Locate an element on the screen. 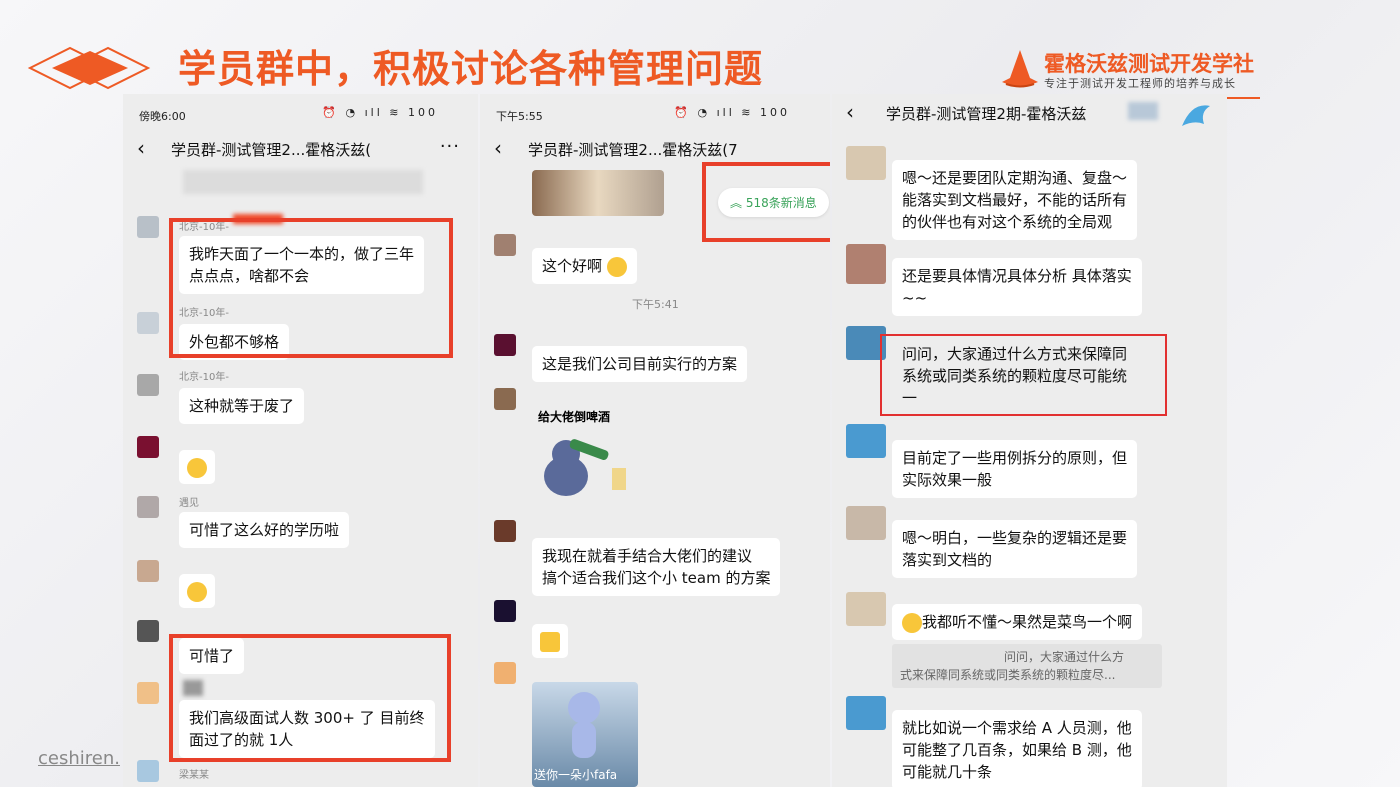 Image resolution: width=1400 pixels, height=787 pixels. laugh-cry-emoji-icon is located at coordinates (912, 622).